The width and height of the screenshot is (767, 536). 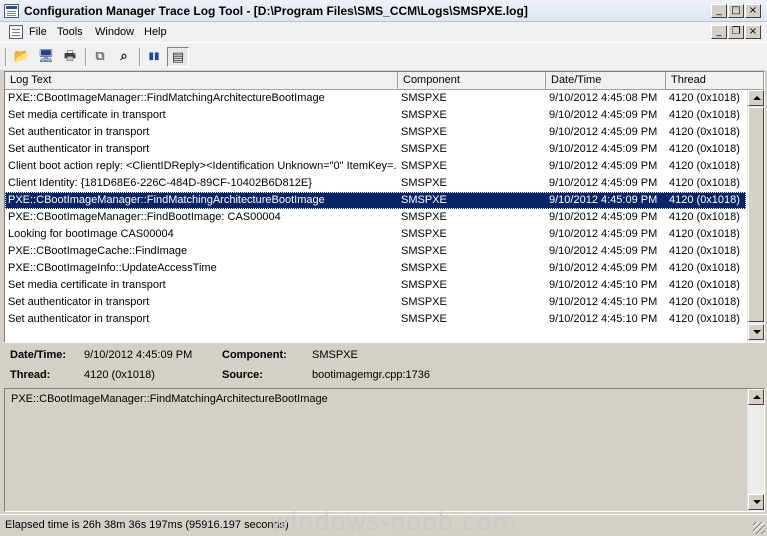 What do you see at coordinates (22, 57) in the screenshot?
I see `open-icon: 📂` at bounding box center [22, 57].